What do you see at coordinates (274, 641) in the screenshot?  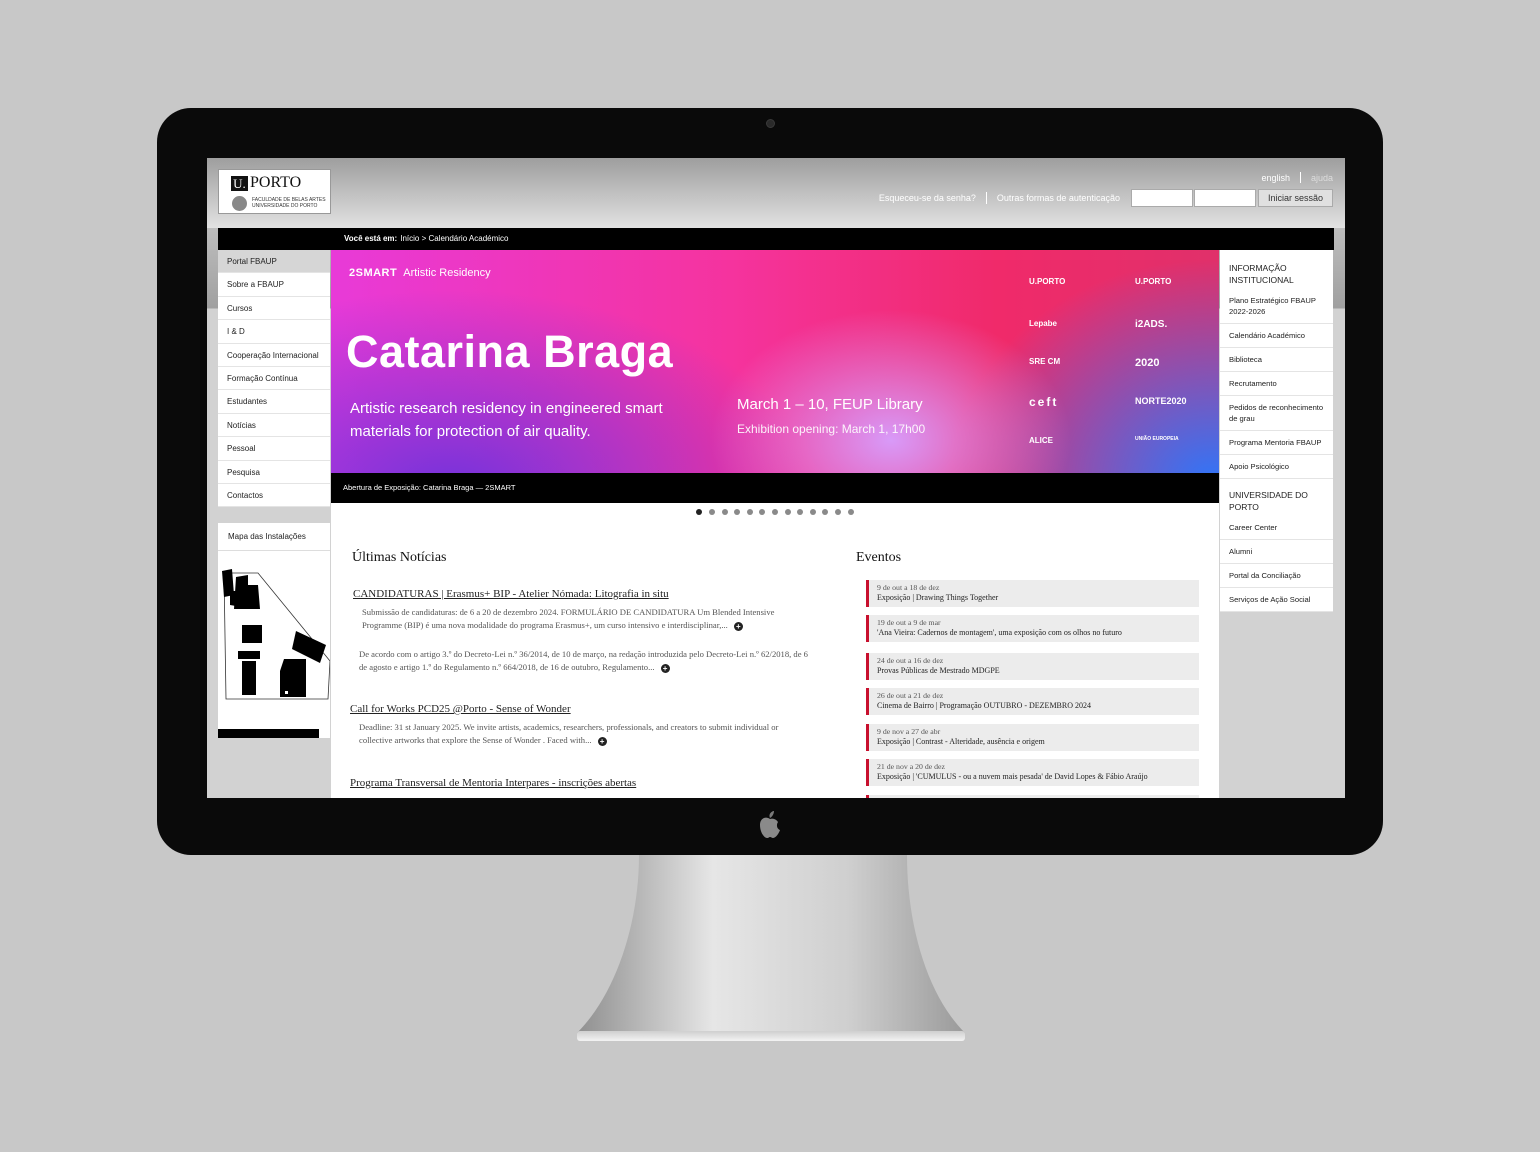 I see `campus-map-image` at bounding box center [274, 641].